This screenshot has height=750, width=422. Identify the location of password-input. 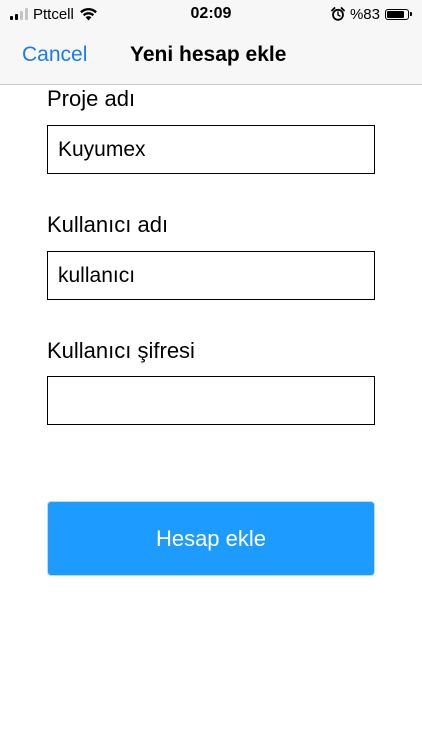
(211, 400).